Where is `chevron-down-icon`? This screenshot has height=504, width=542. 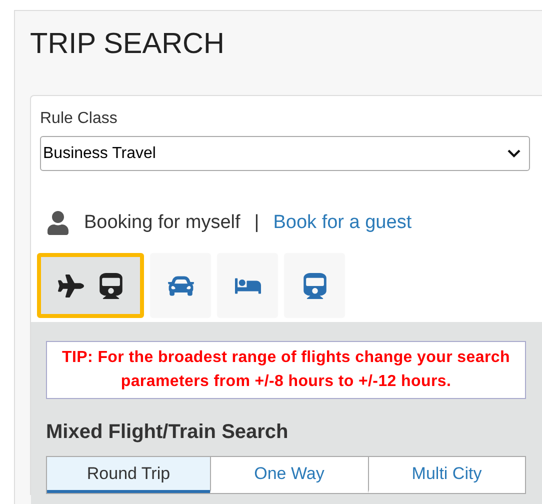 chevron-down-icon is located at coordinates (514, 153).